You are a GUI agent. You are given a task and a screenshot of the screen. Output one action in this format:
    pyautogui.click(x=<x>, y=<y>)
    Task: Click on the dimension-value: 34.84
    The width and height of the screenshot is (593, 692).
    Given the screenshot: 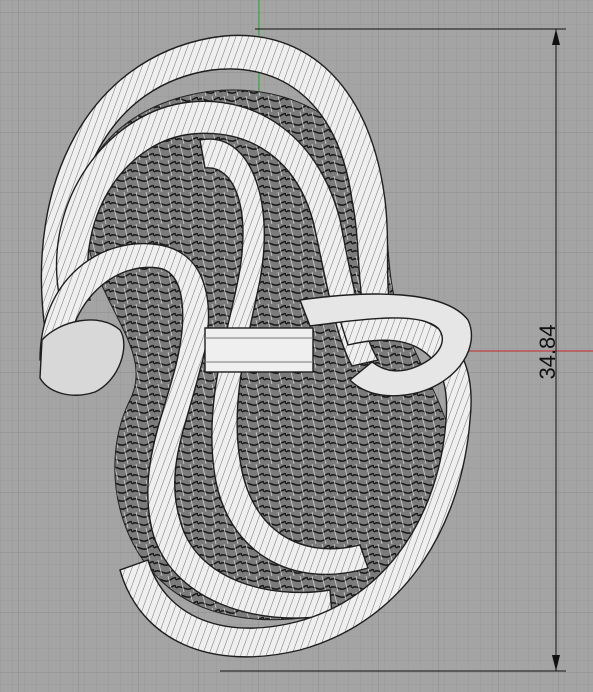 What is the action you would take?
    pyautogui.click(x=547, y=351)
    